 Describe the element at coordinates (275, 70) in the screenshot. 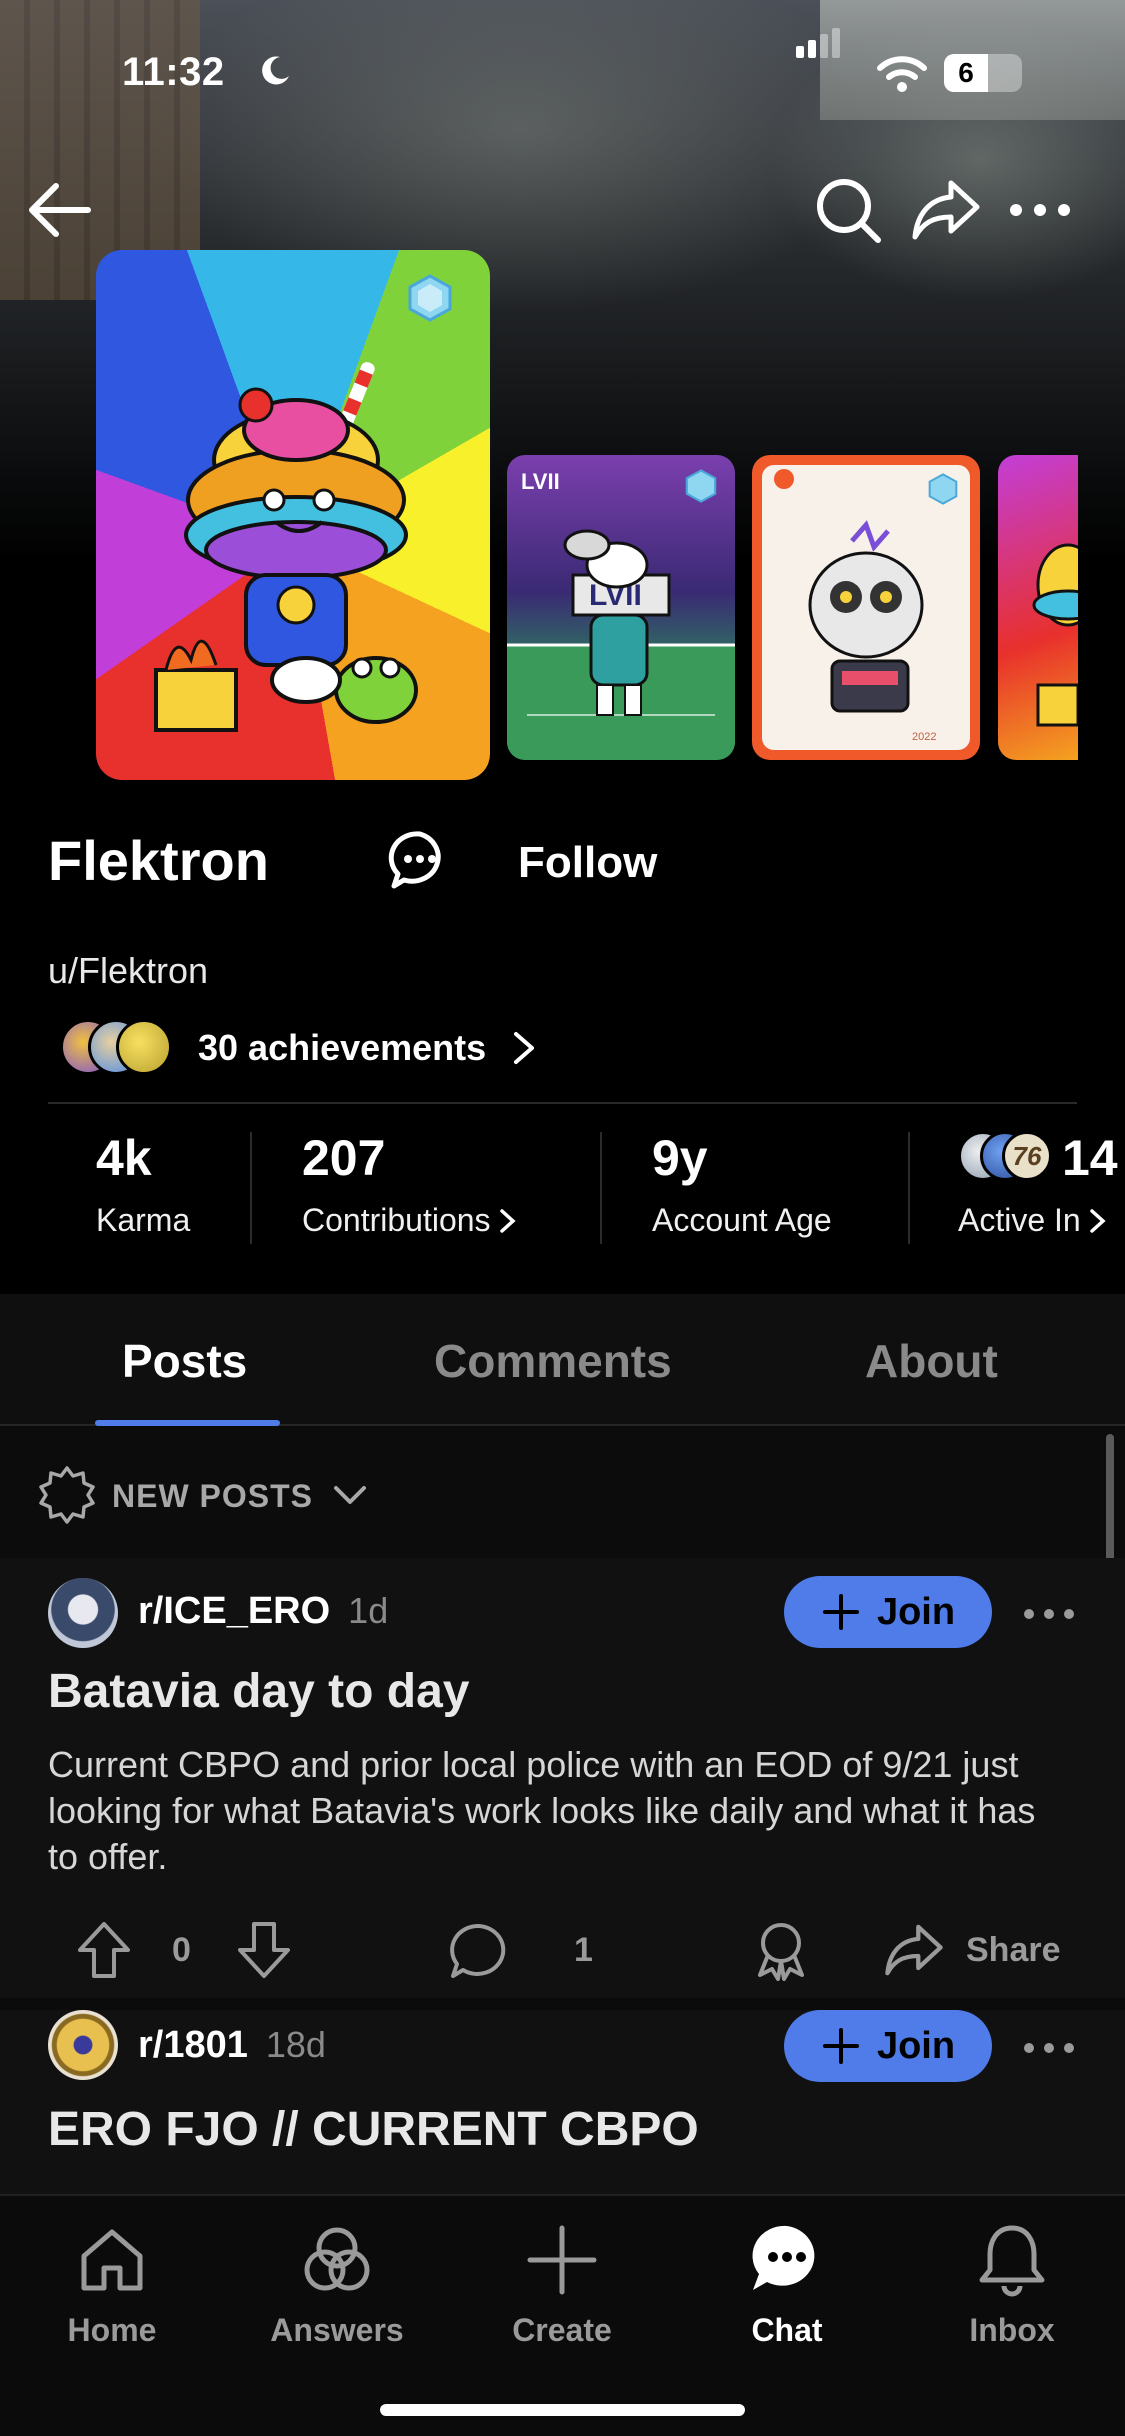

I see `moon-icon` at that location.